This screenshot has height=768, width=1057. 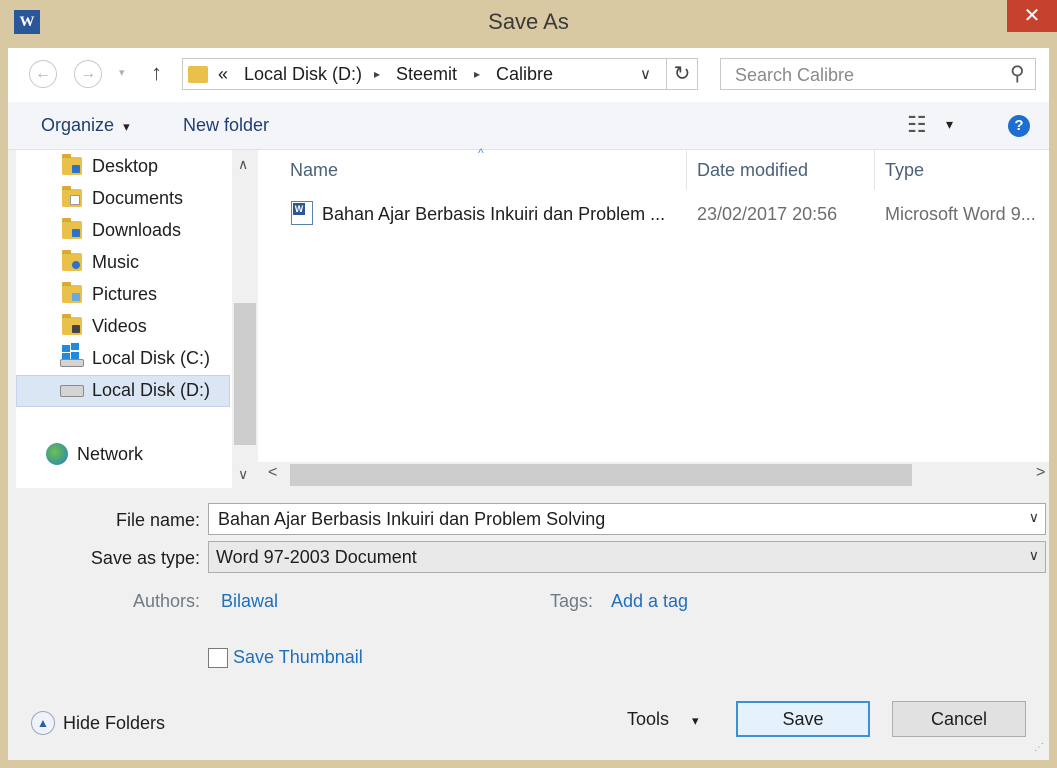 I want to click on view-options-caret-icon: ▾, so click(x=949, y=124).